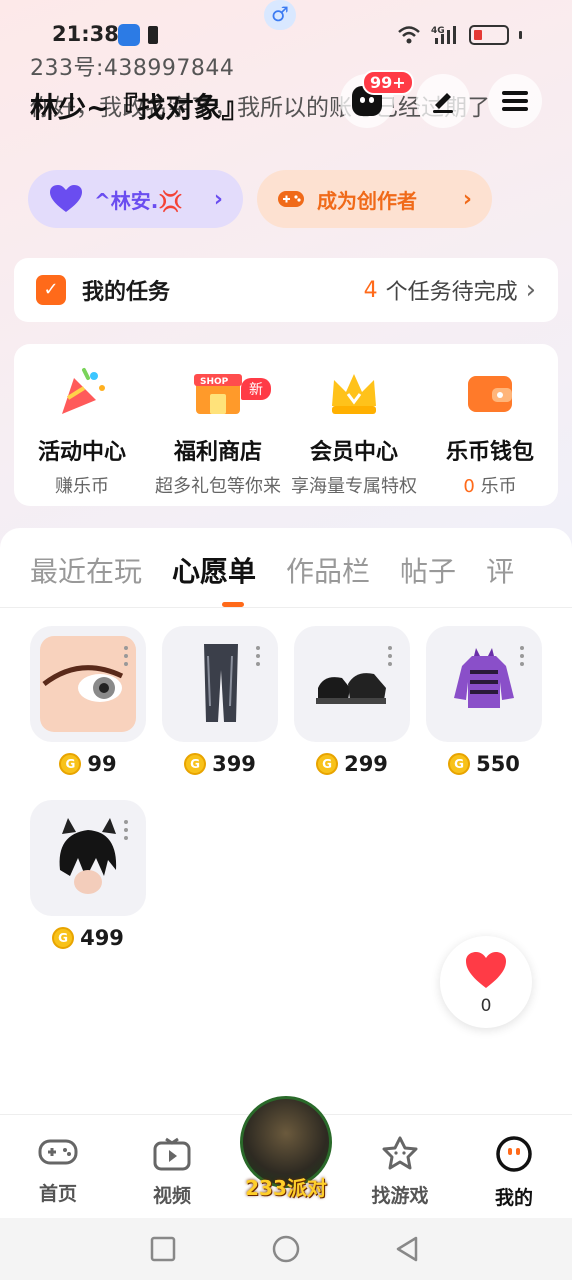 Image resolution: width=572 pixels, height=1280 pixels. I want to click on back-icon, so click(407, 1249).